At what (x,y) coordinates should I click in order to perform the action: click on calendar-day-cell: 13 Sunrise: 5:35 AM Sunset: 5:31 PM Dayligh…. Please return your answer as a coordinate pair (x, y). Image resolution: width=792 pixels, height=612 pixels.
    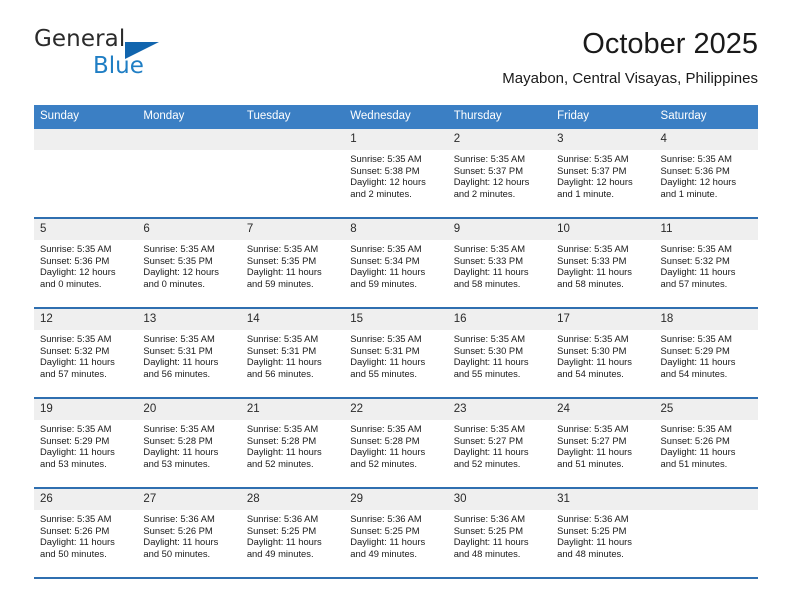
    Looking at the image, I should click on (189, 353).